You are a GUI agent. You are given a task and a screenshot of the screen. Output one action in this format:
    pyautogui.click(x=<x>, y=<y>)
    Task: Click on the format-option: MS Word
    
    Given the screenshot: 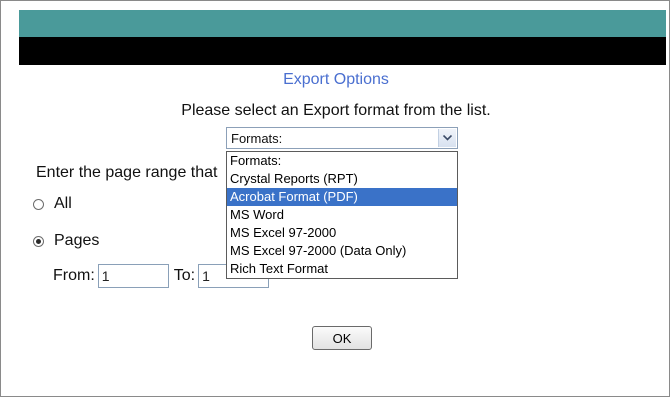 What is the action you would take?
    pyautogui.click(x=342, y=215)
    